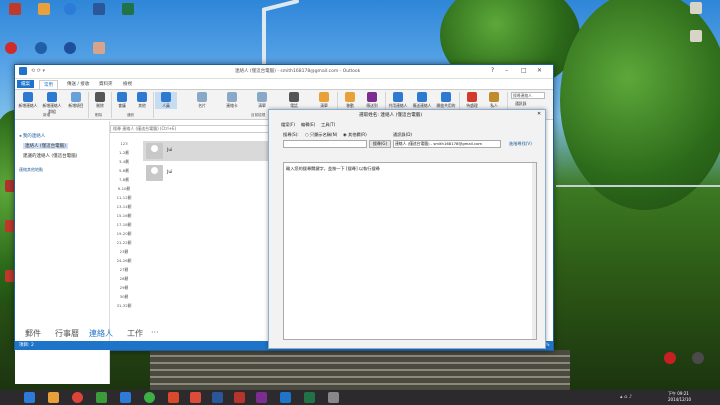 This screenshot has height=405, width=720. Describe the element at coordinates (534, 251) in the screenshot. I see `results-scrollbar` at that location.